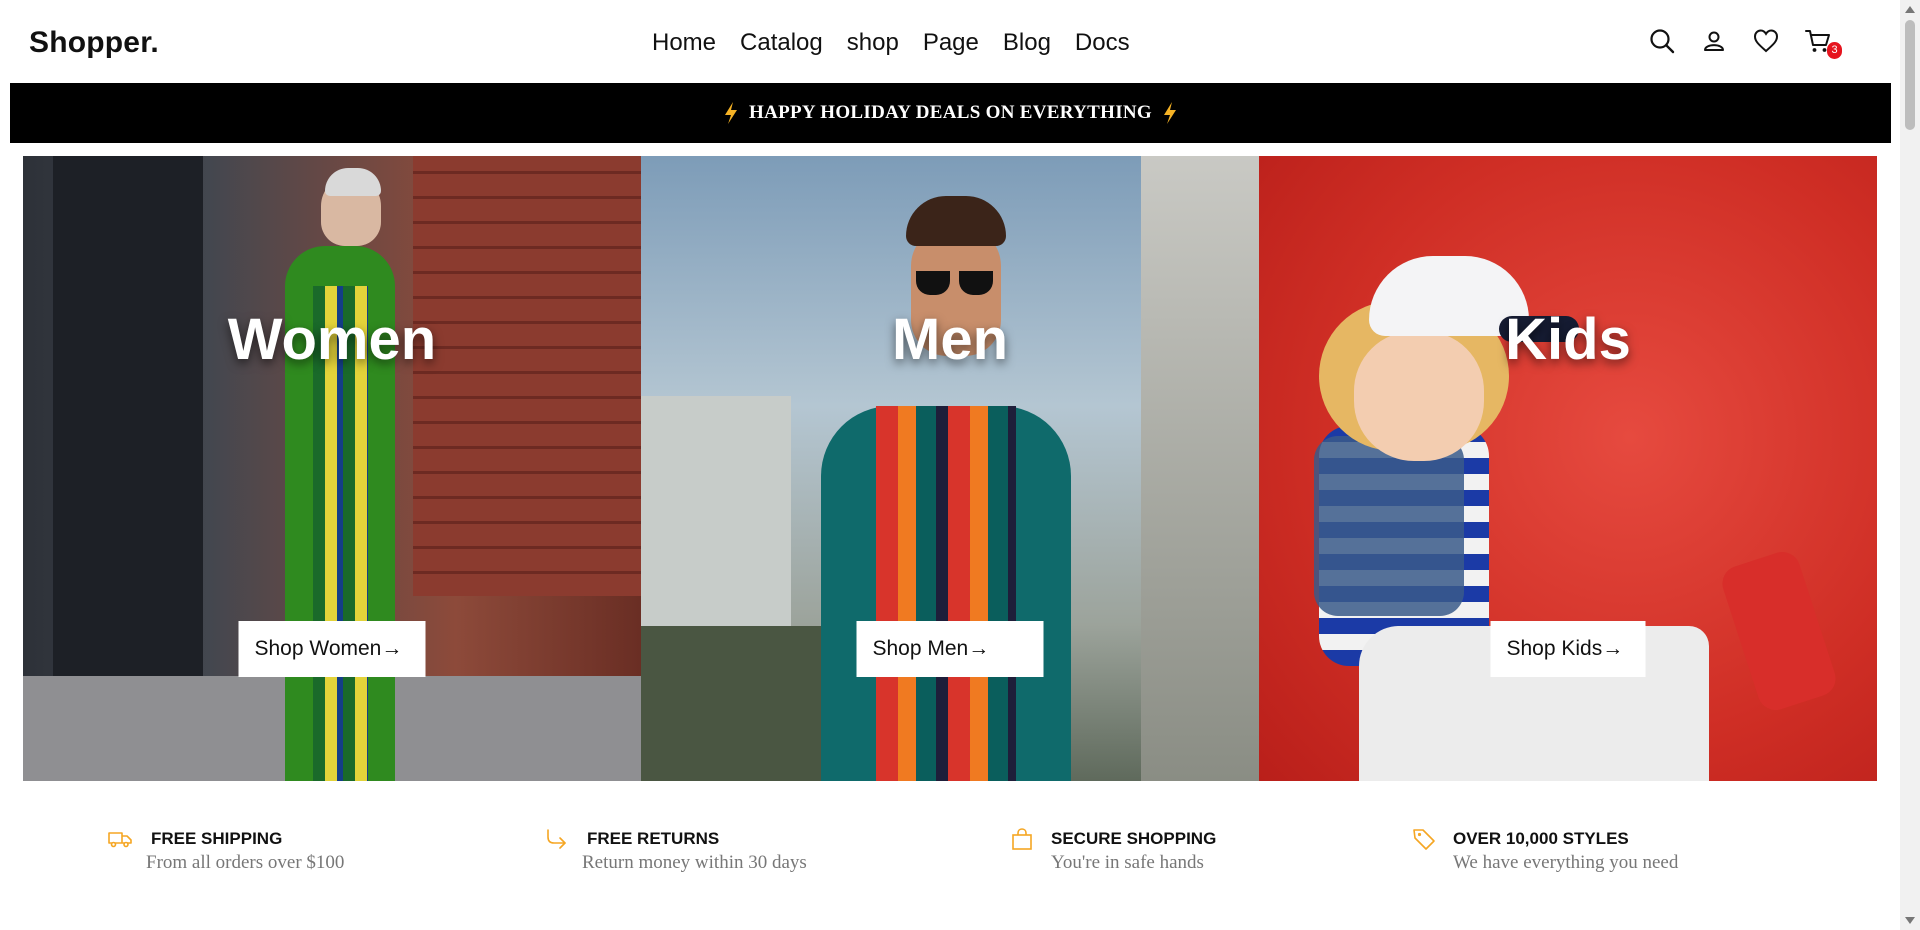 The width and height of the screenshot is (1920, 930). I want to click on brand-logo: Shopper., so click(94, 43).